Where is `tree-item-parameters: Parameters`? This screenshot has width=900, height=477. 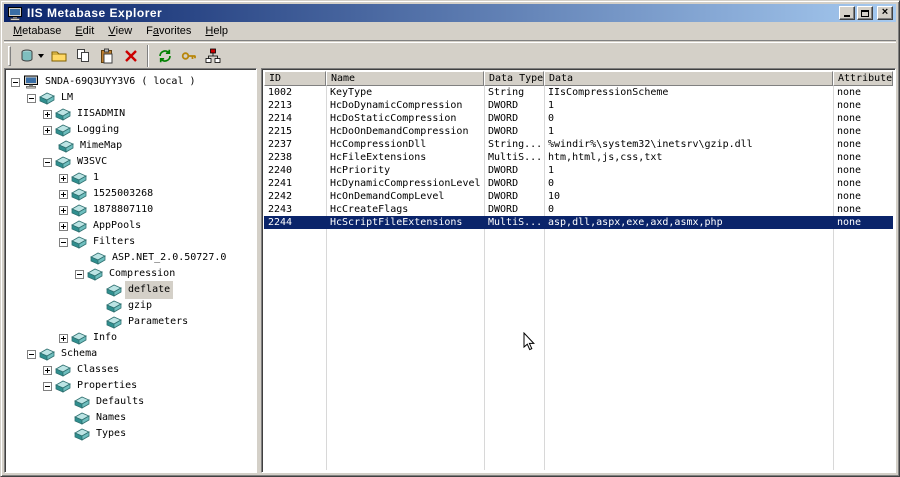 tree-item-parameters: Parameters is located at coordinates (130, 322).